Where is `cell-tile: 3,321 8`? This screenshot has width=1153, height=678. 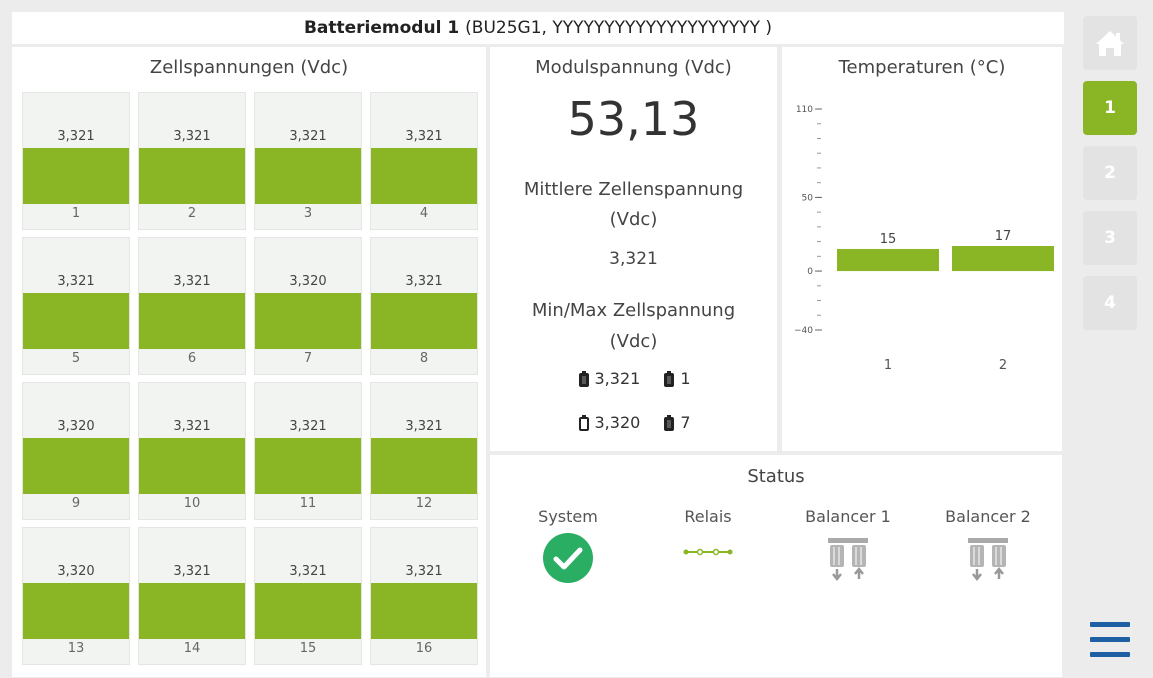
cell-tile: 3,321 8 is located at coordinates (424, 306).